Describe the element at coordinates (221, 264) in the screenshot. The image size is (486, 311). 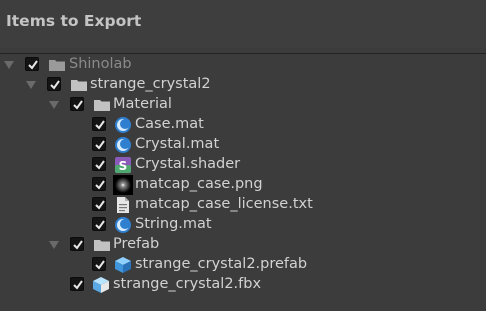
I see `tree-item-label: strange_crystal2.prefab` at that location.